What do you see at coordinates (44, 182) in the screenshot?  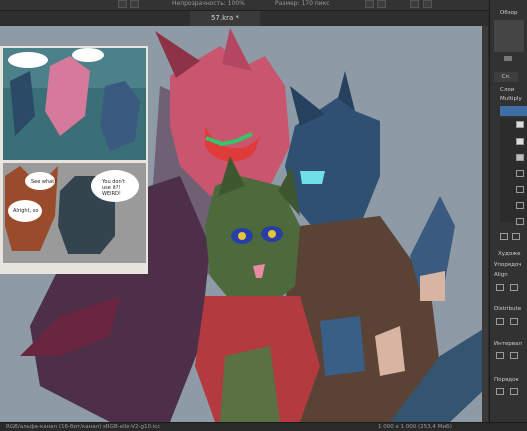 I see `svg-text: See what?` at bounding box center [44, 182].